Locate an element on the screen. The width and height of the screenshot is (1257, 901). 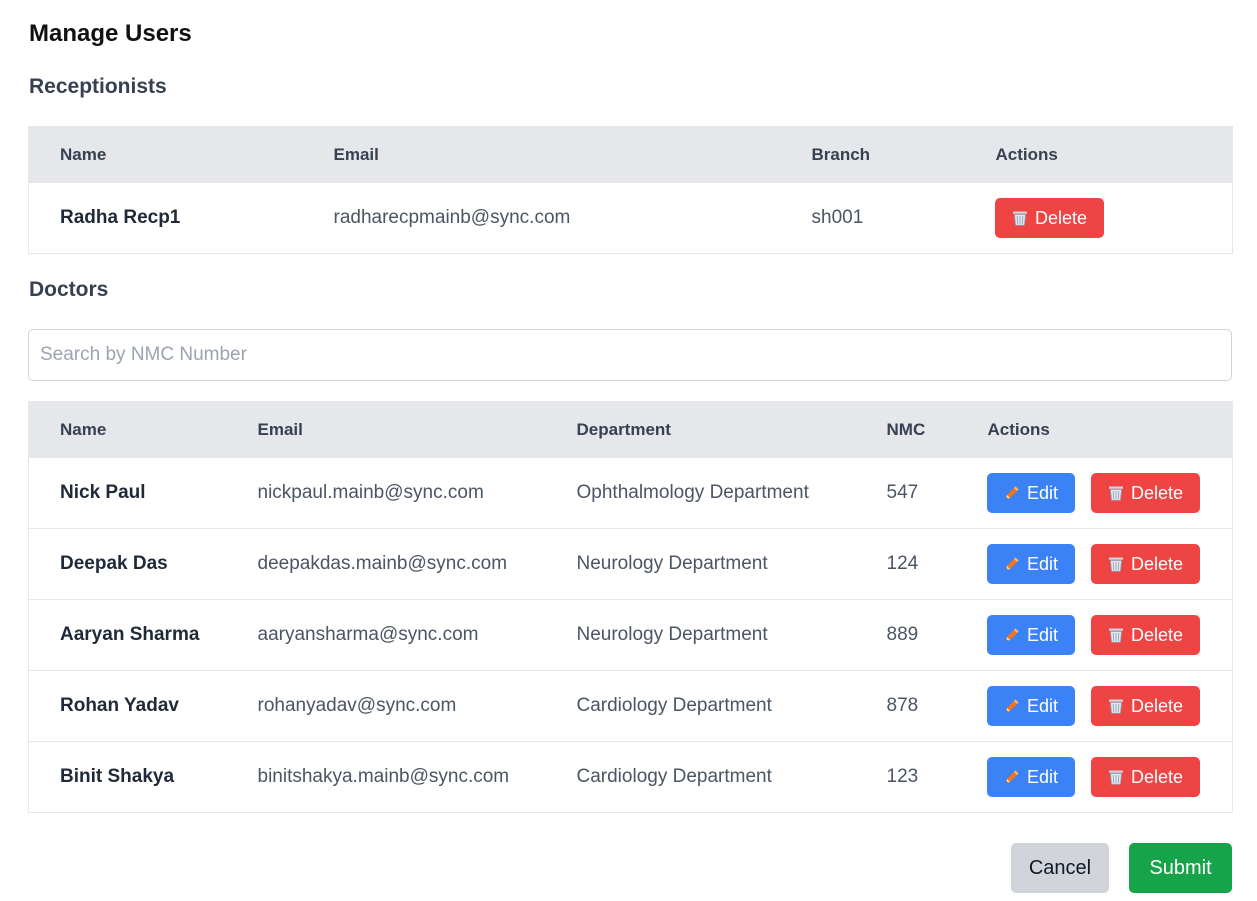
submit-button: Submit is located at coordinates (1180, 868).